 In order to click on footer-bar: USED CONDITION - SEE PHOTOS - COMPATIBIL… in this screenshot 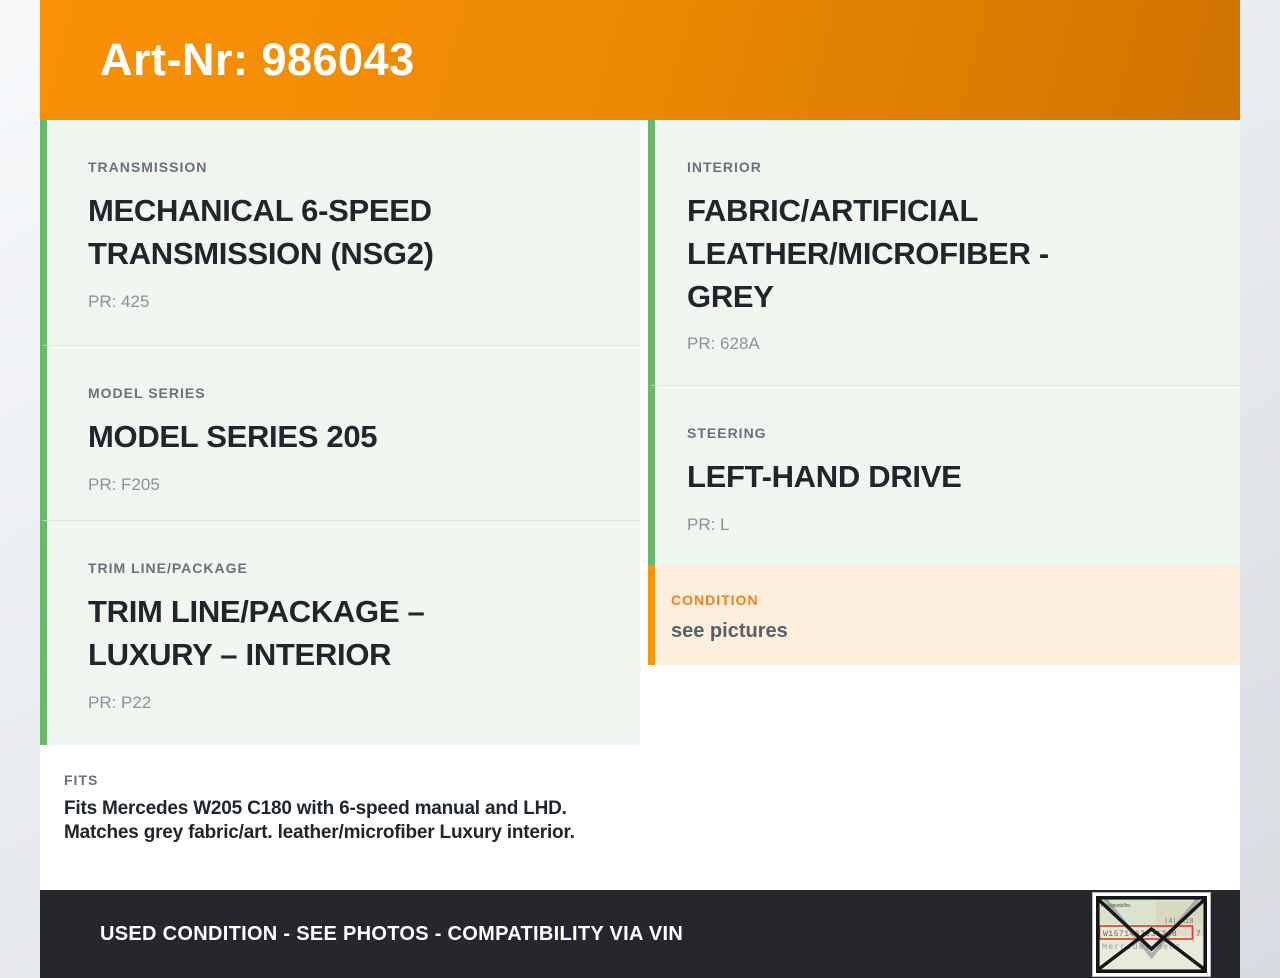, I will do `click(640, 934)`.